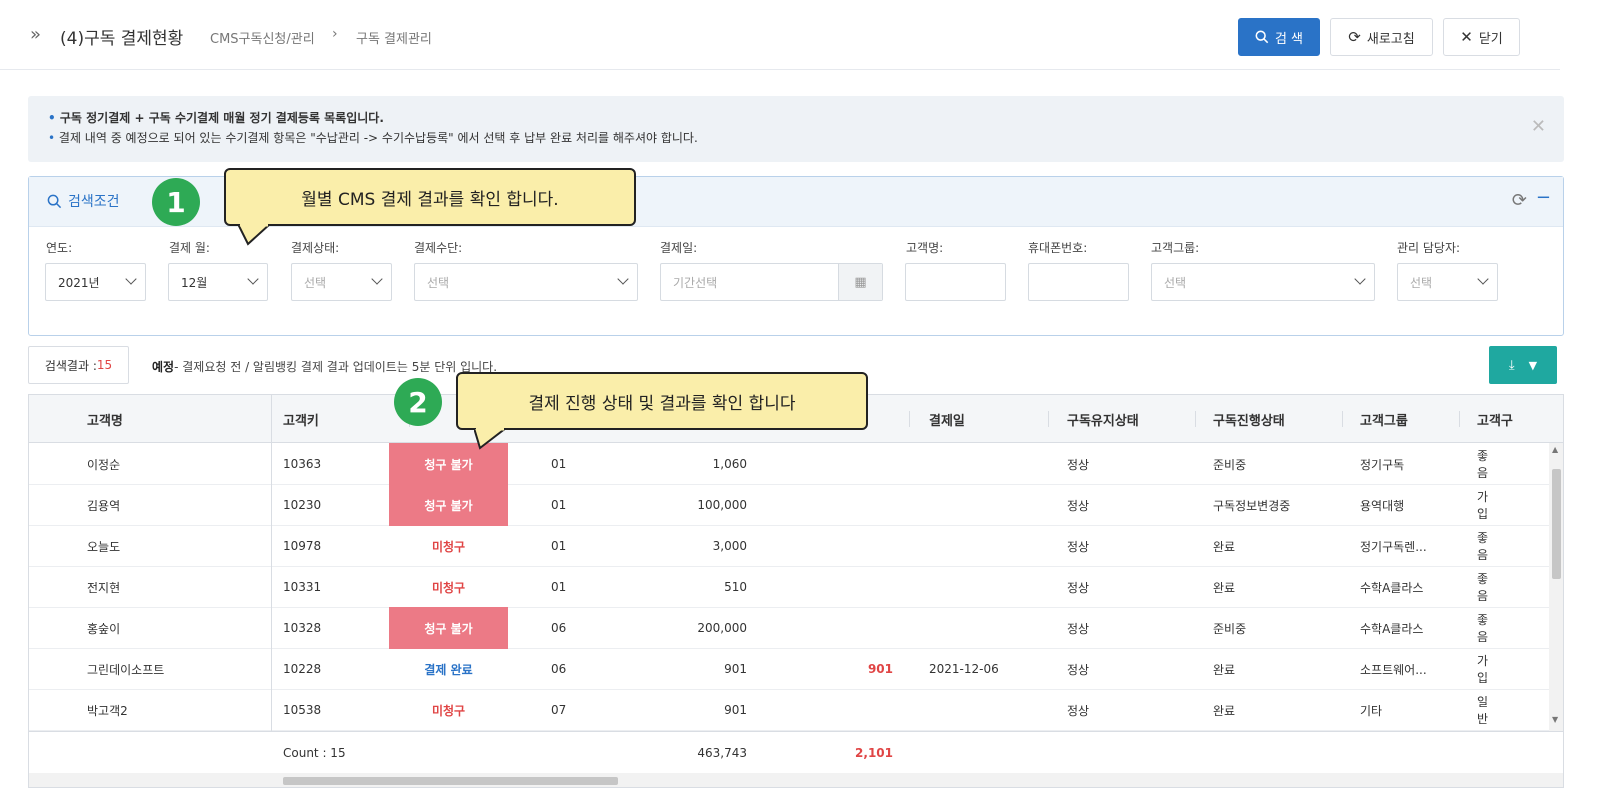 The width and height of the screenshot is (1600, 788). I want to click on customer-name-input, so click(955, 282).